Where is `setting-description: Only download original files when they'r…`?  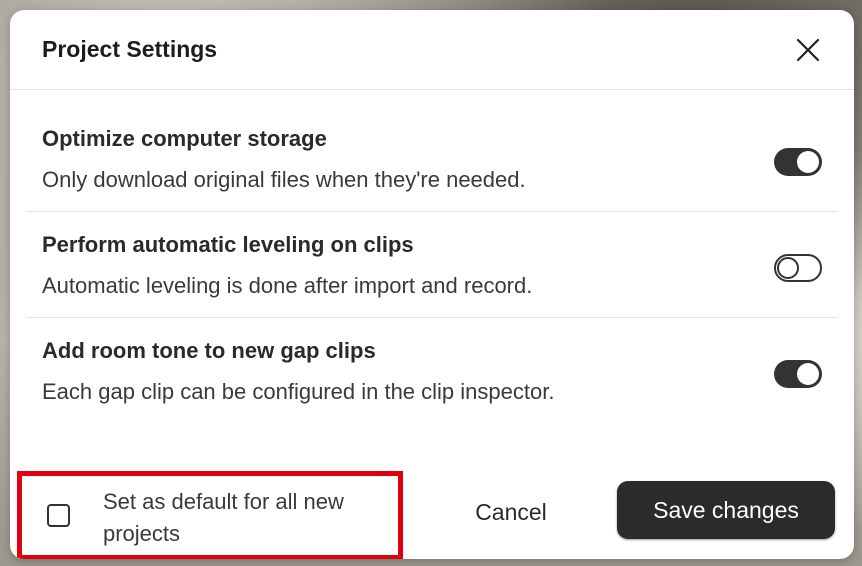 setting-description: Only download original files when they'r… is located at coordinates (284, 179).